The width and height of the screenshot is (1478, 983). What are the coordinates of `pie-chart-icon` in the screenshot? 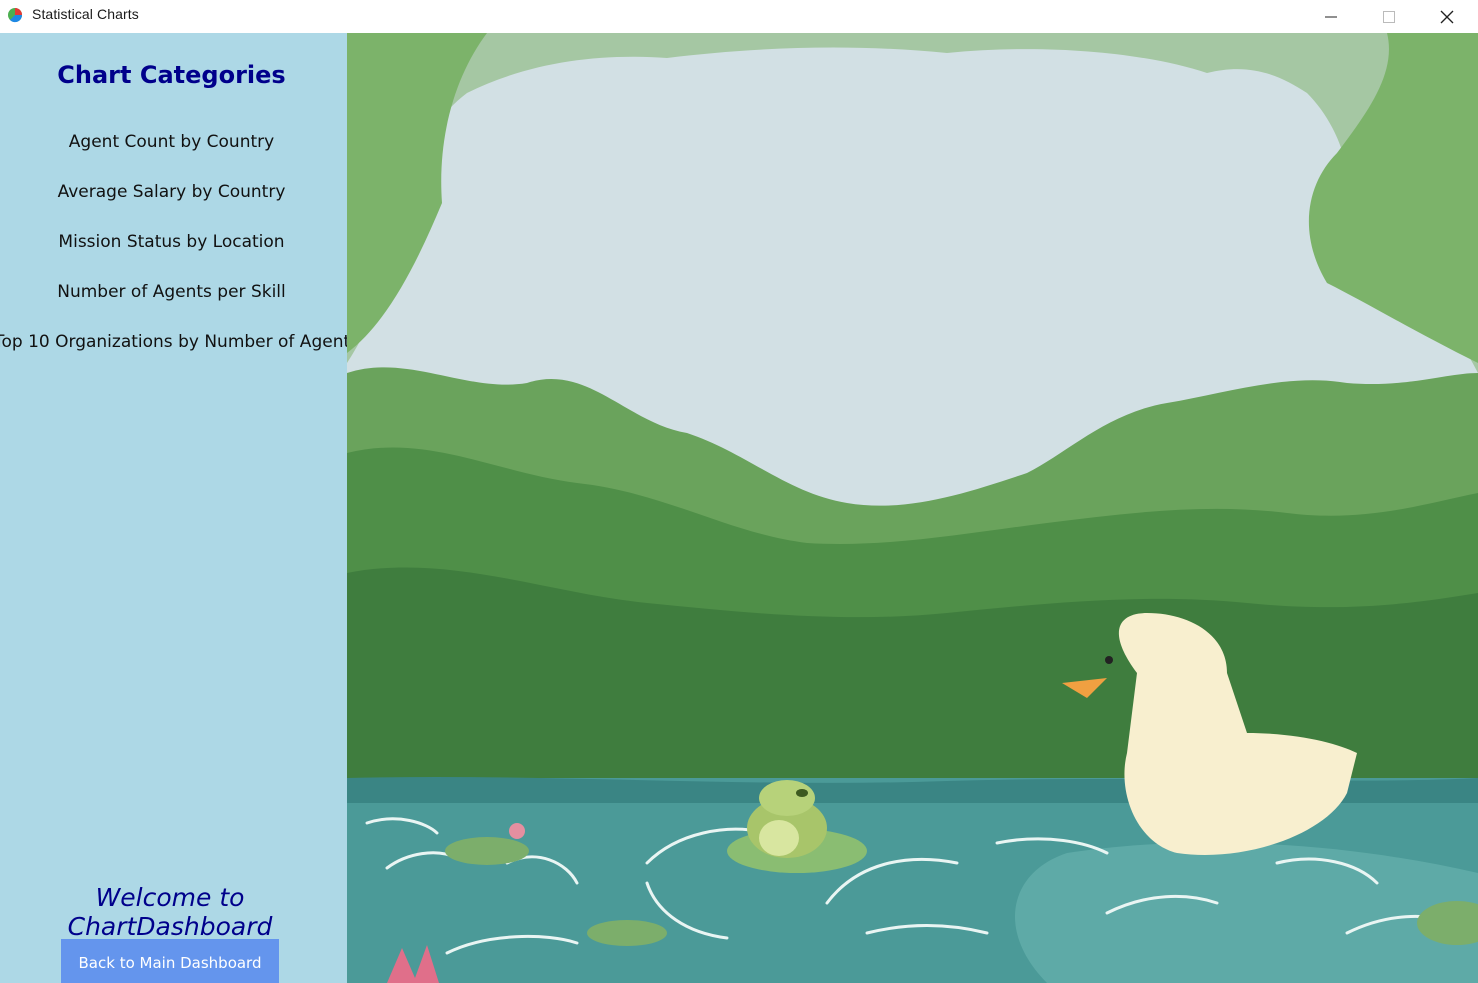 It's located at (15, 15).